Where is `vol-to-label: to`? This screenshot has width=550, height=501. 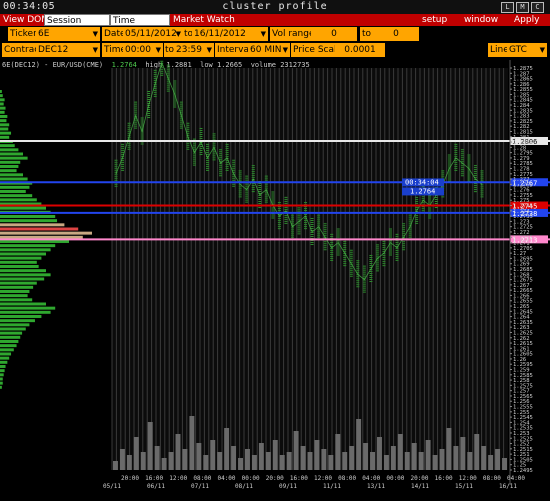 vol-to-label: to is located at coordinates (367, 34).